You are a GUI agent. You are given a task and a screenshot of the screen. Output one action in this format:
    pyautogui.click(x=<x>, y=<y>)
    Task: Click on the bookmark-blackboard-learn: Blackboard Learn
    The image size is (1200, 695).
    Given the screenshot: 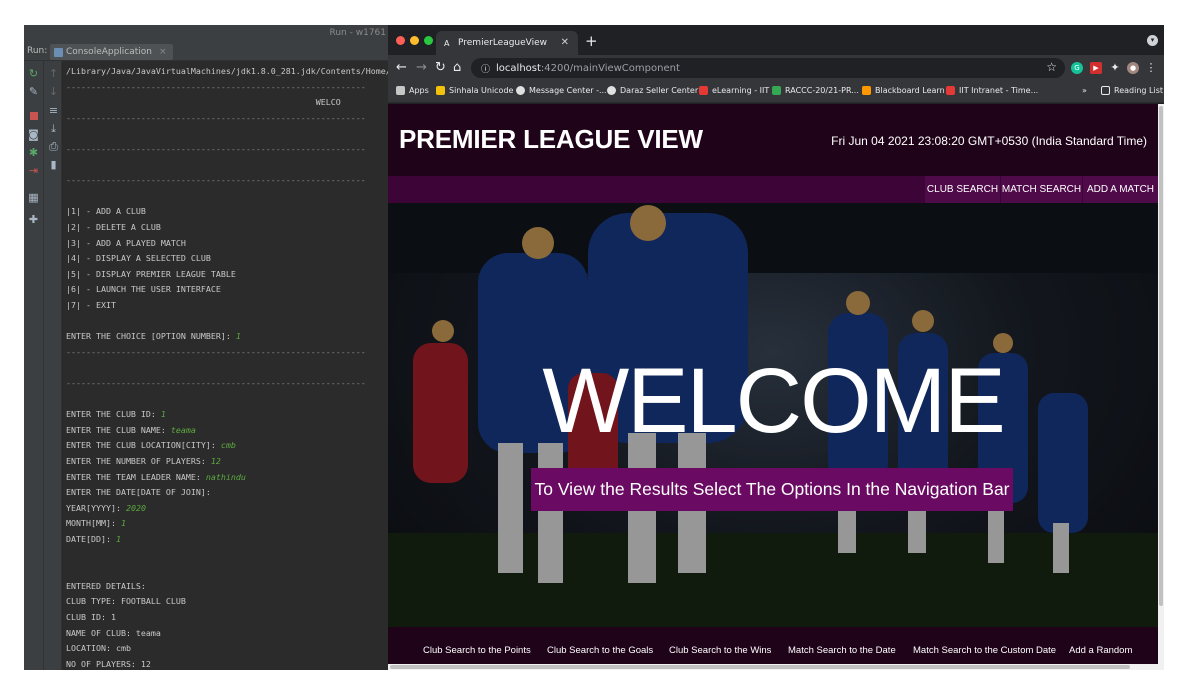 What is the action you would take?
    pyautogui.click(x=903, y=90)
    